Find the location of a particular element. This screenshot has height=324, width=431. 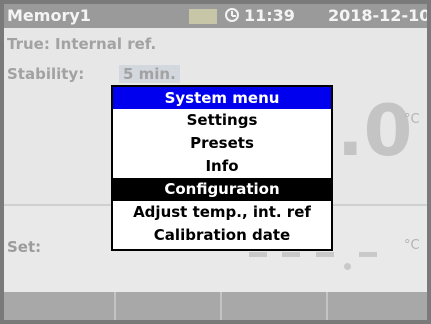

clock-time: 11:39 is located at coordinates (269, 15).